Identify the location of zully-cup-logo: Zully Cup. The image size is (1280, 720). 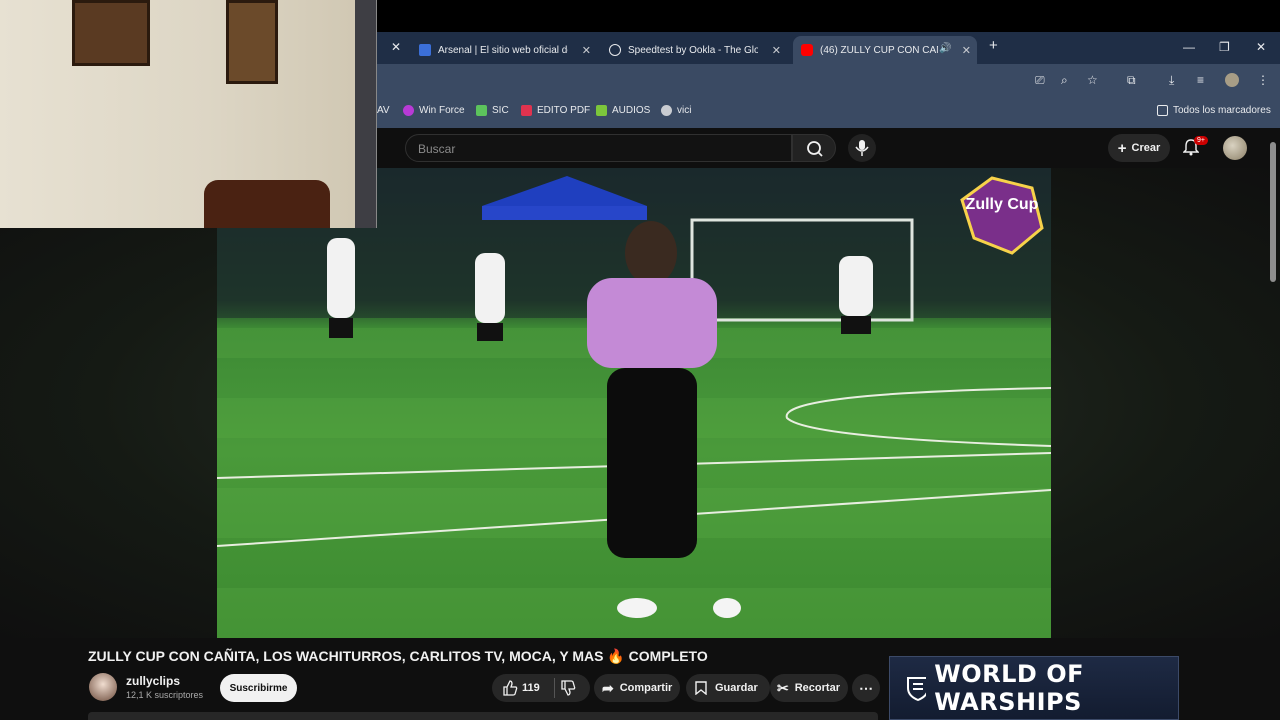
(1002, 204).